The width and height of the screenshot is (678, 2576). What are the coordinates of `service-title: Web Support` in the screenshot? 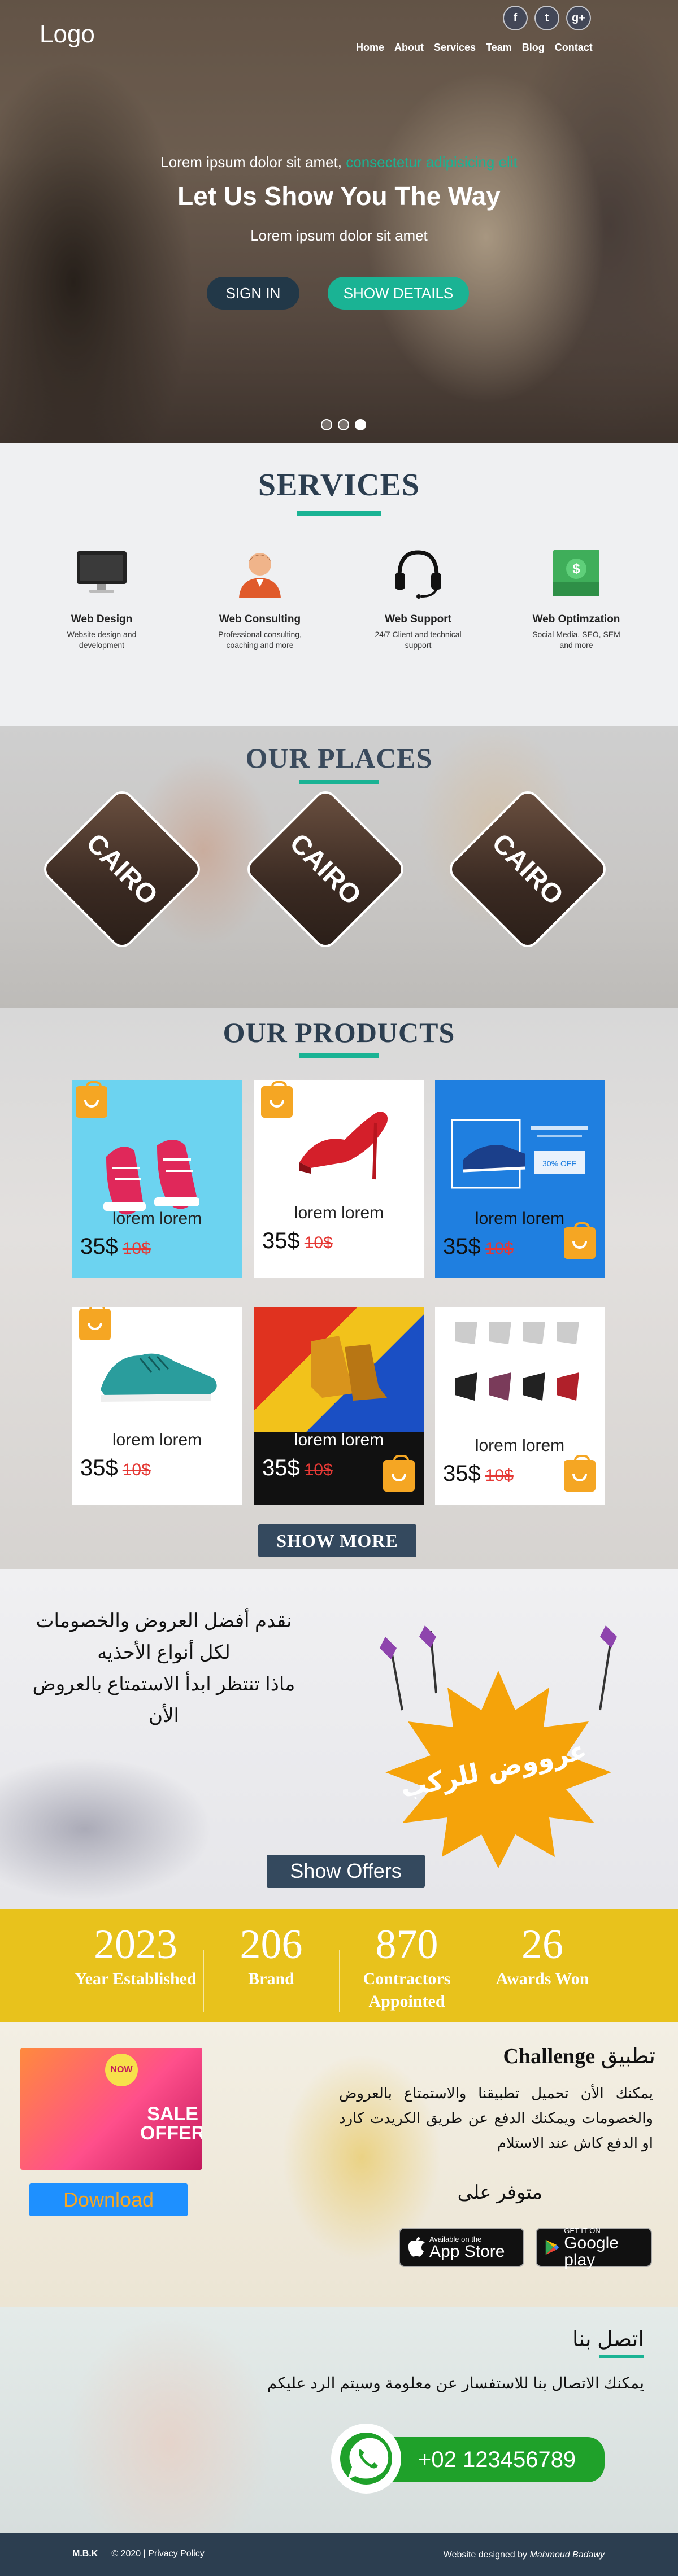 It's located at (418, 619).